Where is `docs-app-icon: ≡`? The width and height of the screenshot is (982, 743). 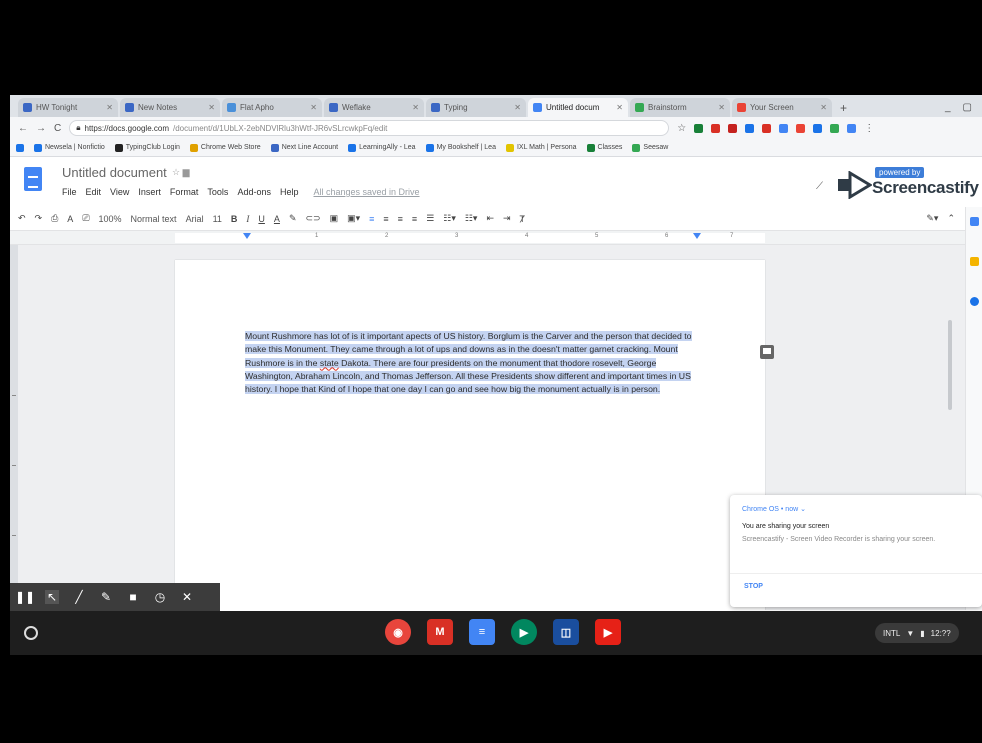 docs-app-icon: ≡ is located at coordinates (482, 632).